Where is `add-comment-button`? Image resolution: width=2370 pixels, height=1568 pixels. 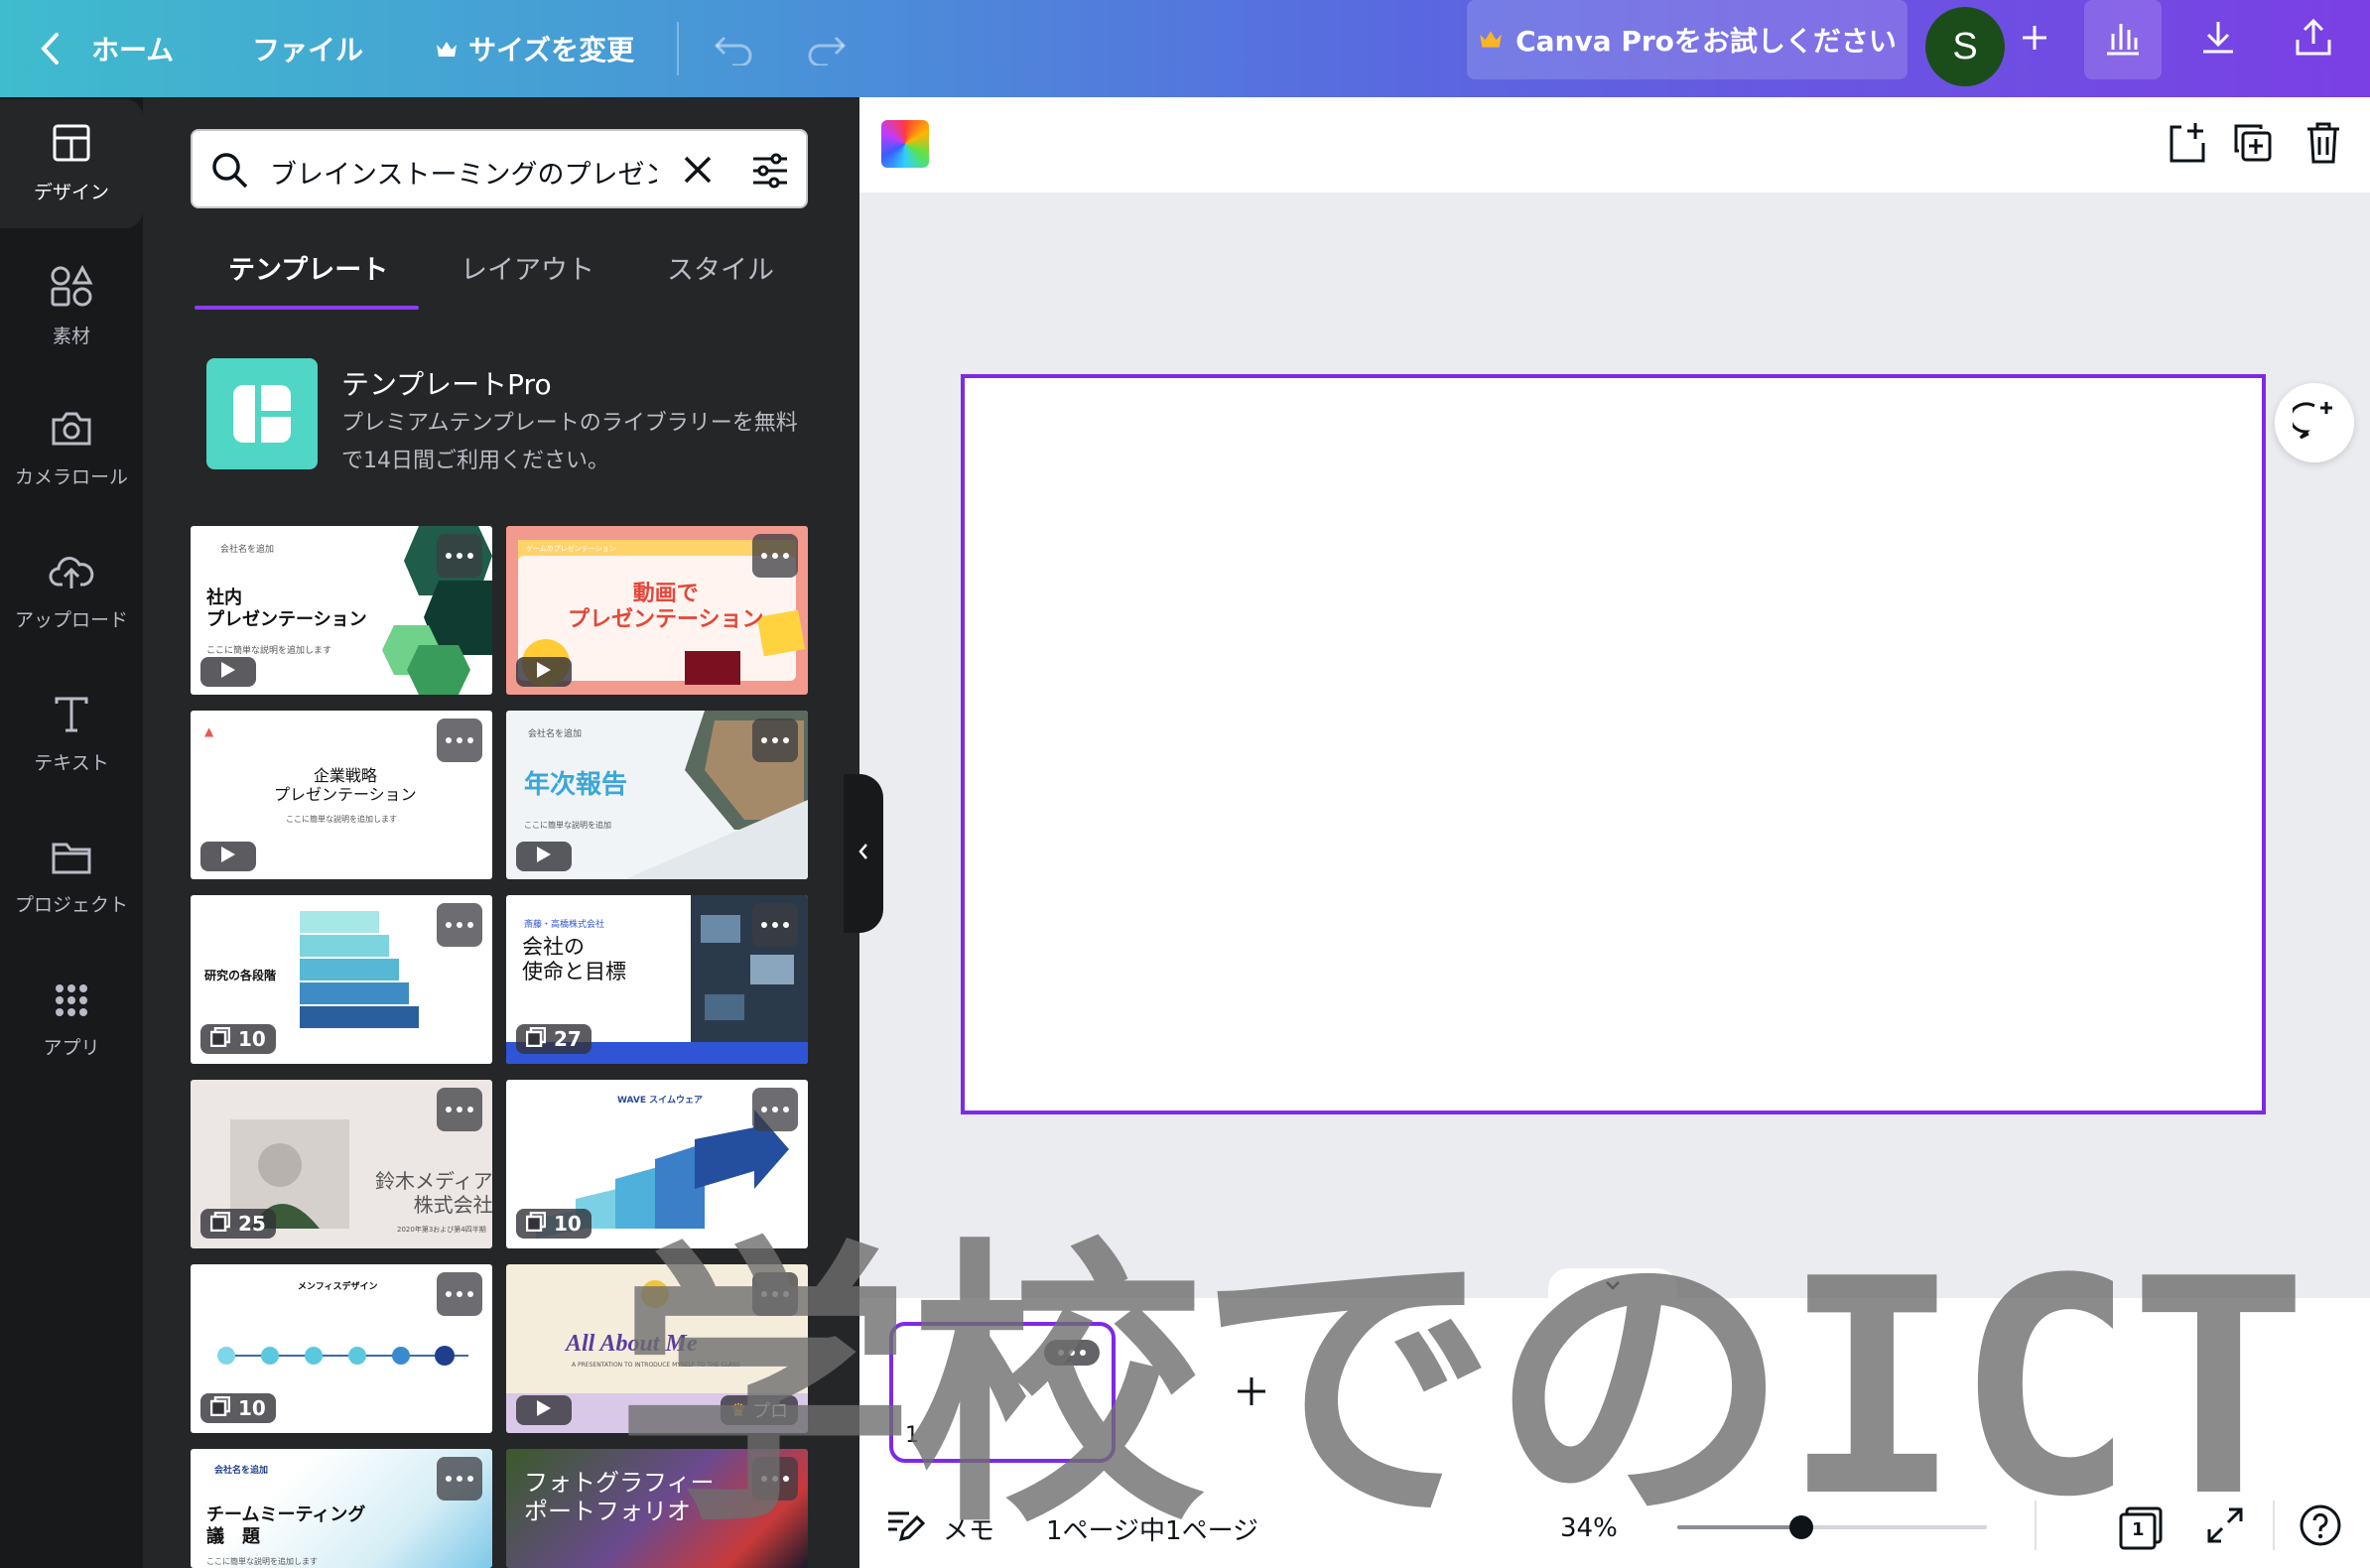
add-comment-button is located at coordinates (2314, 422).